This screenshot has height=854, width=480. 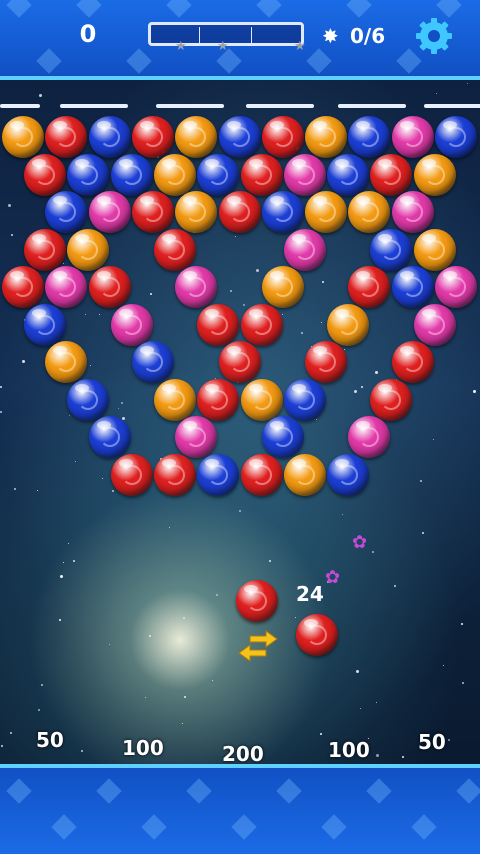 What do you see at coordinates (50, 740) in the screenshot?
I see `bonus-score-label: 50` at bounding box center [50, 740].